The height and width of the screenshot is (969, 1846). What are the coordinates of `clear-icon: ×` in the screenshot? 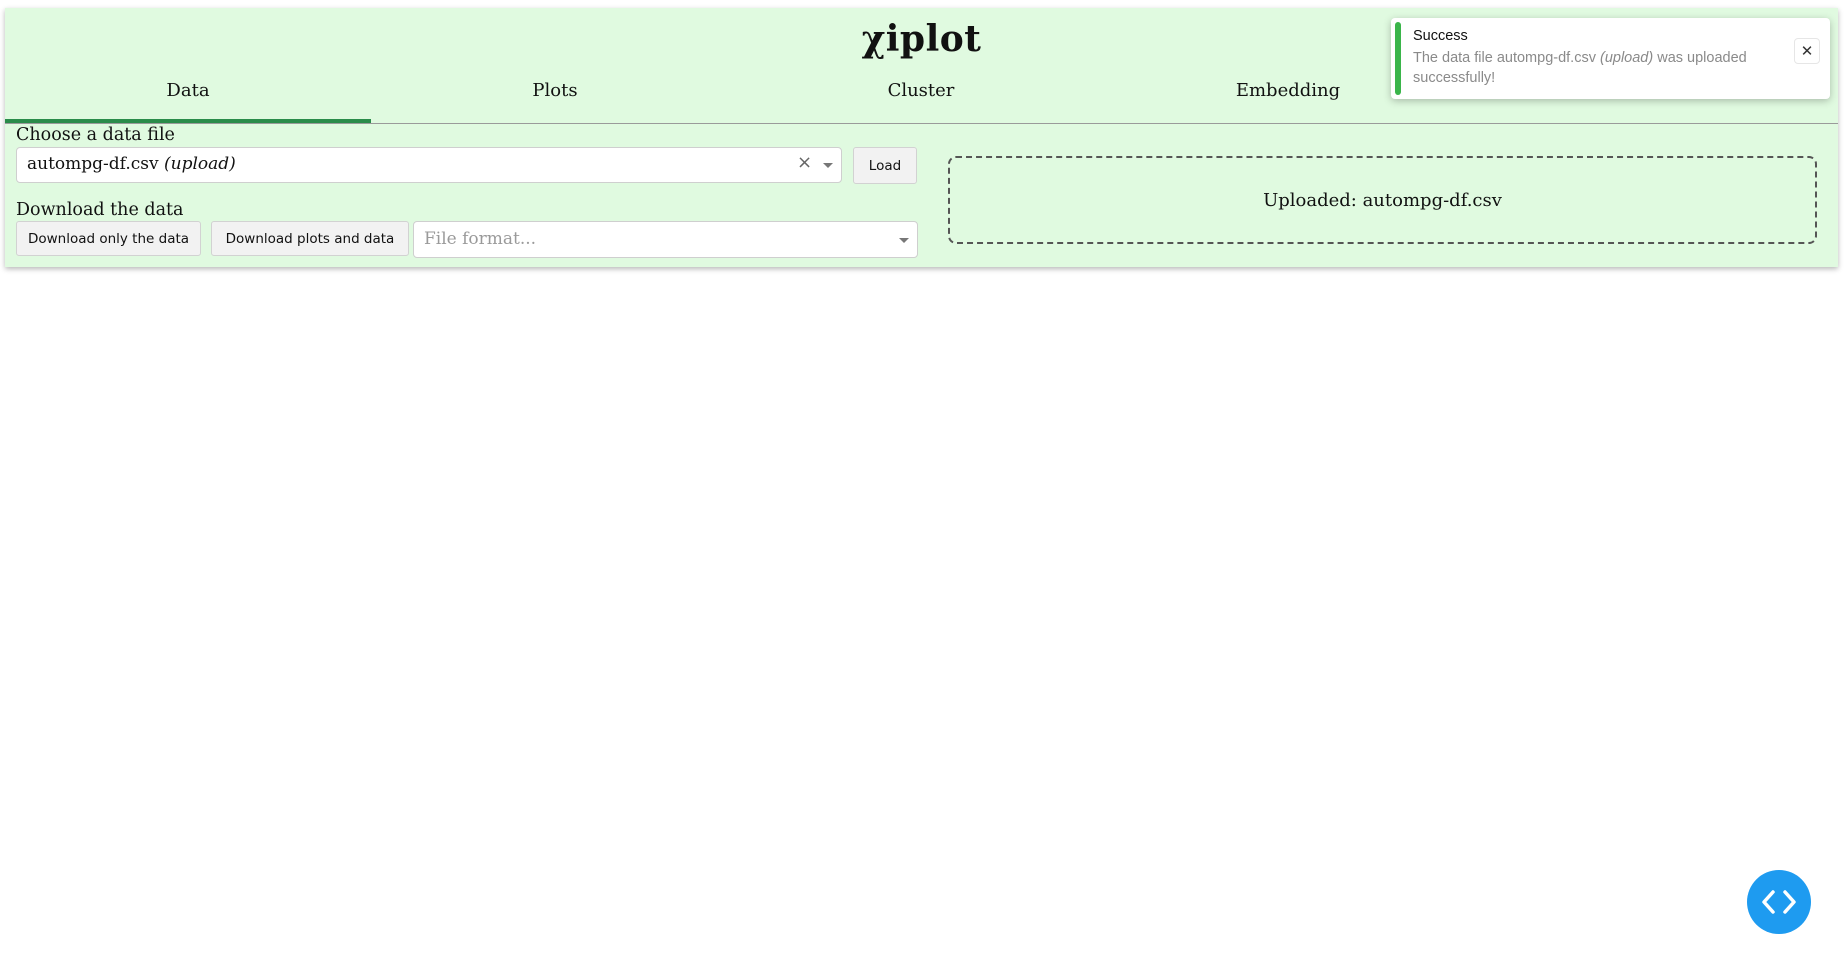 It's located at (804, 162).